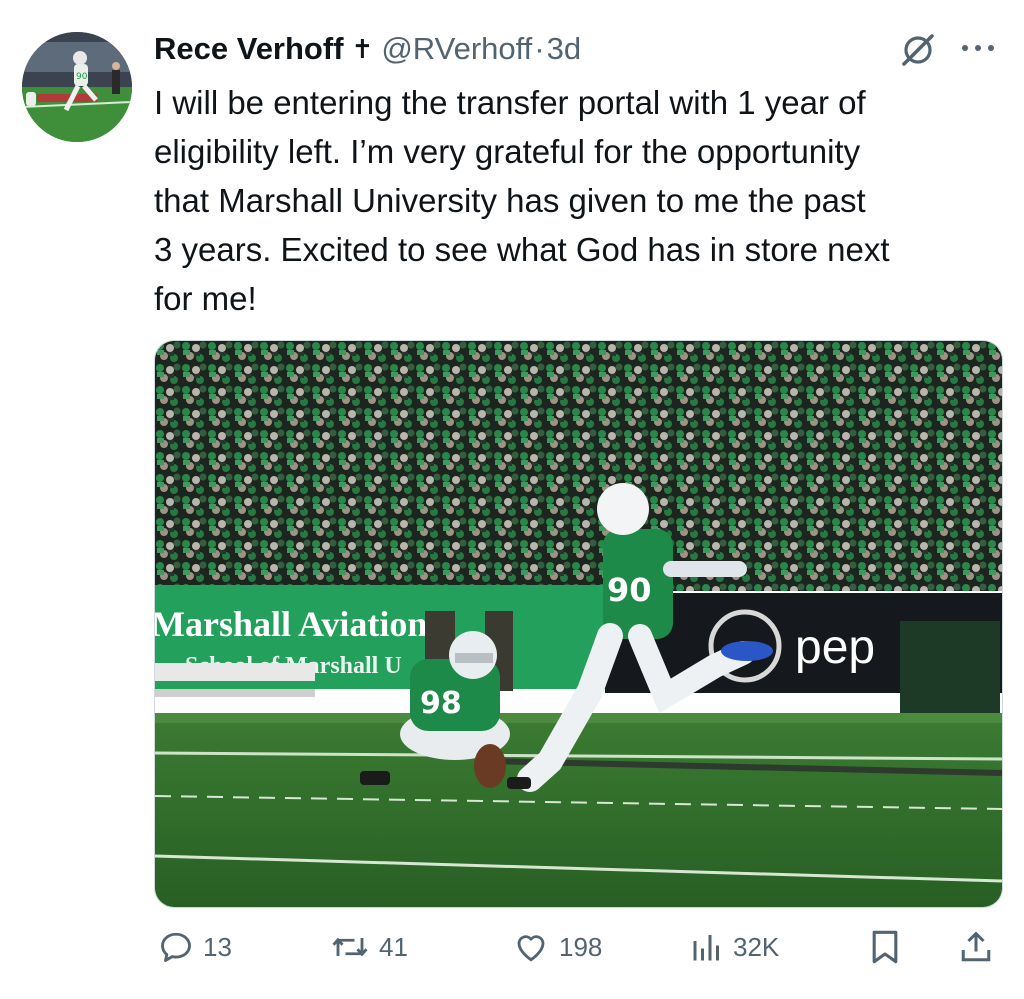 The width and height of the screenshot is (1024, 999). Describe the element at coordinates (581, 946) in the screenshot. I see `like-count: 198` at that location.